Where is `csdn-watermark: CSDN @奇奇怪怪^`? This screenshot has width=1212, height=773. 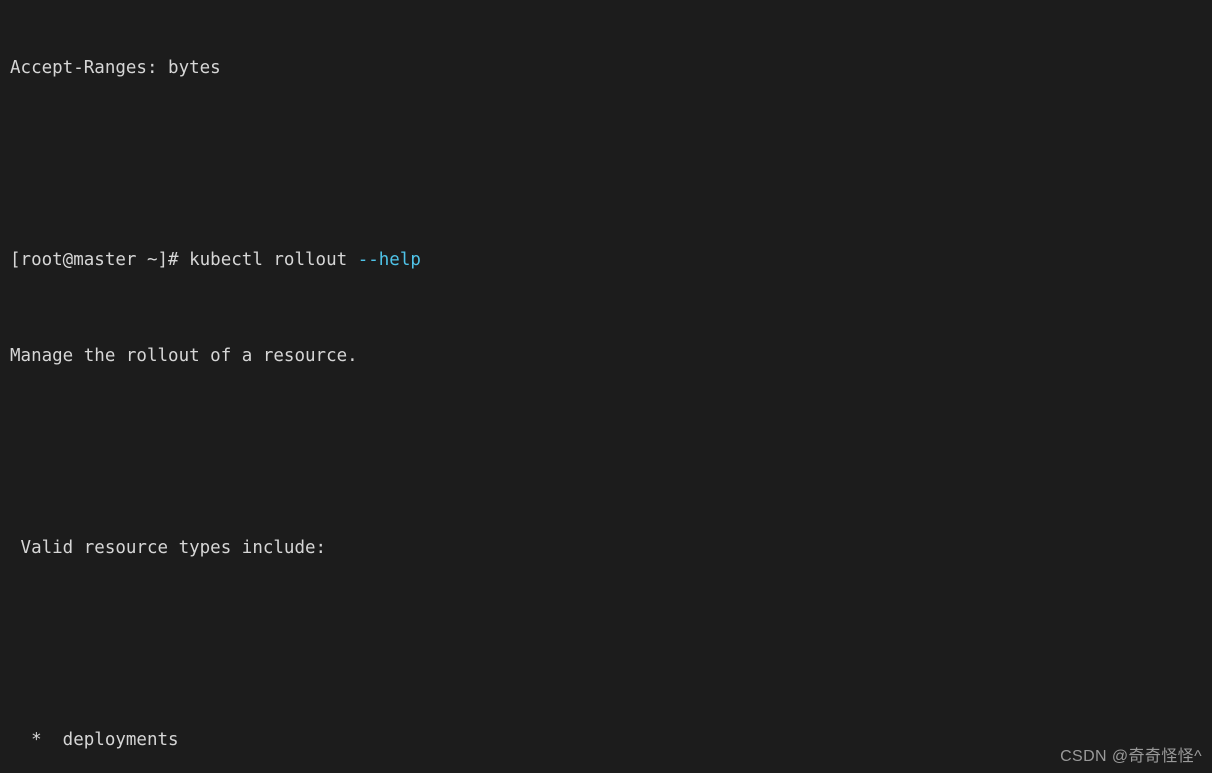
csdn-watermark: CSDN @奇奇怪怪^ is located at coordinates (1131, 756).